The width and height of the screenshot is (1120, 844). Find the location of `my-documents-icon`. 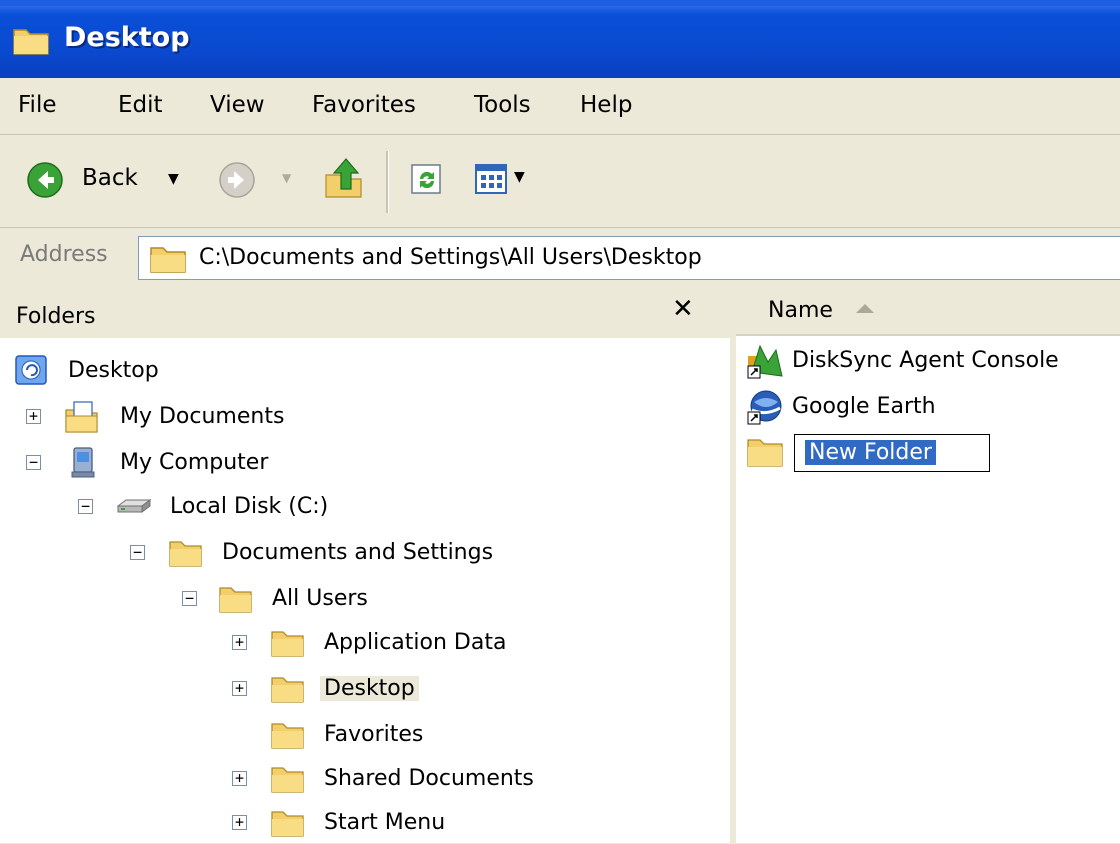

my-documents-icon is located at coordinates (81, 417).